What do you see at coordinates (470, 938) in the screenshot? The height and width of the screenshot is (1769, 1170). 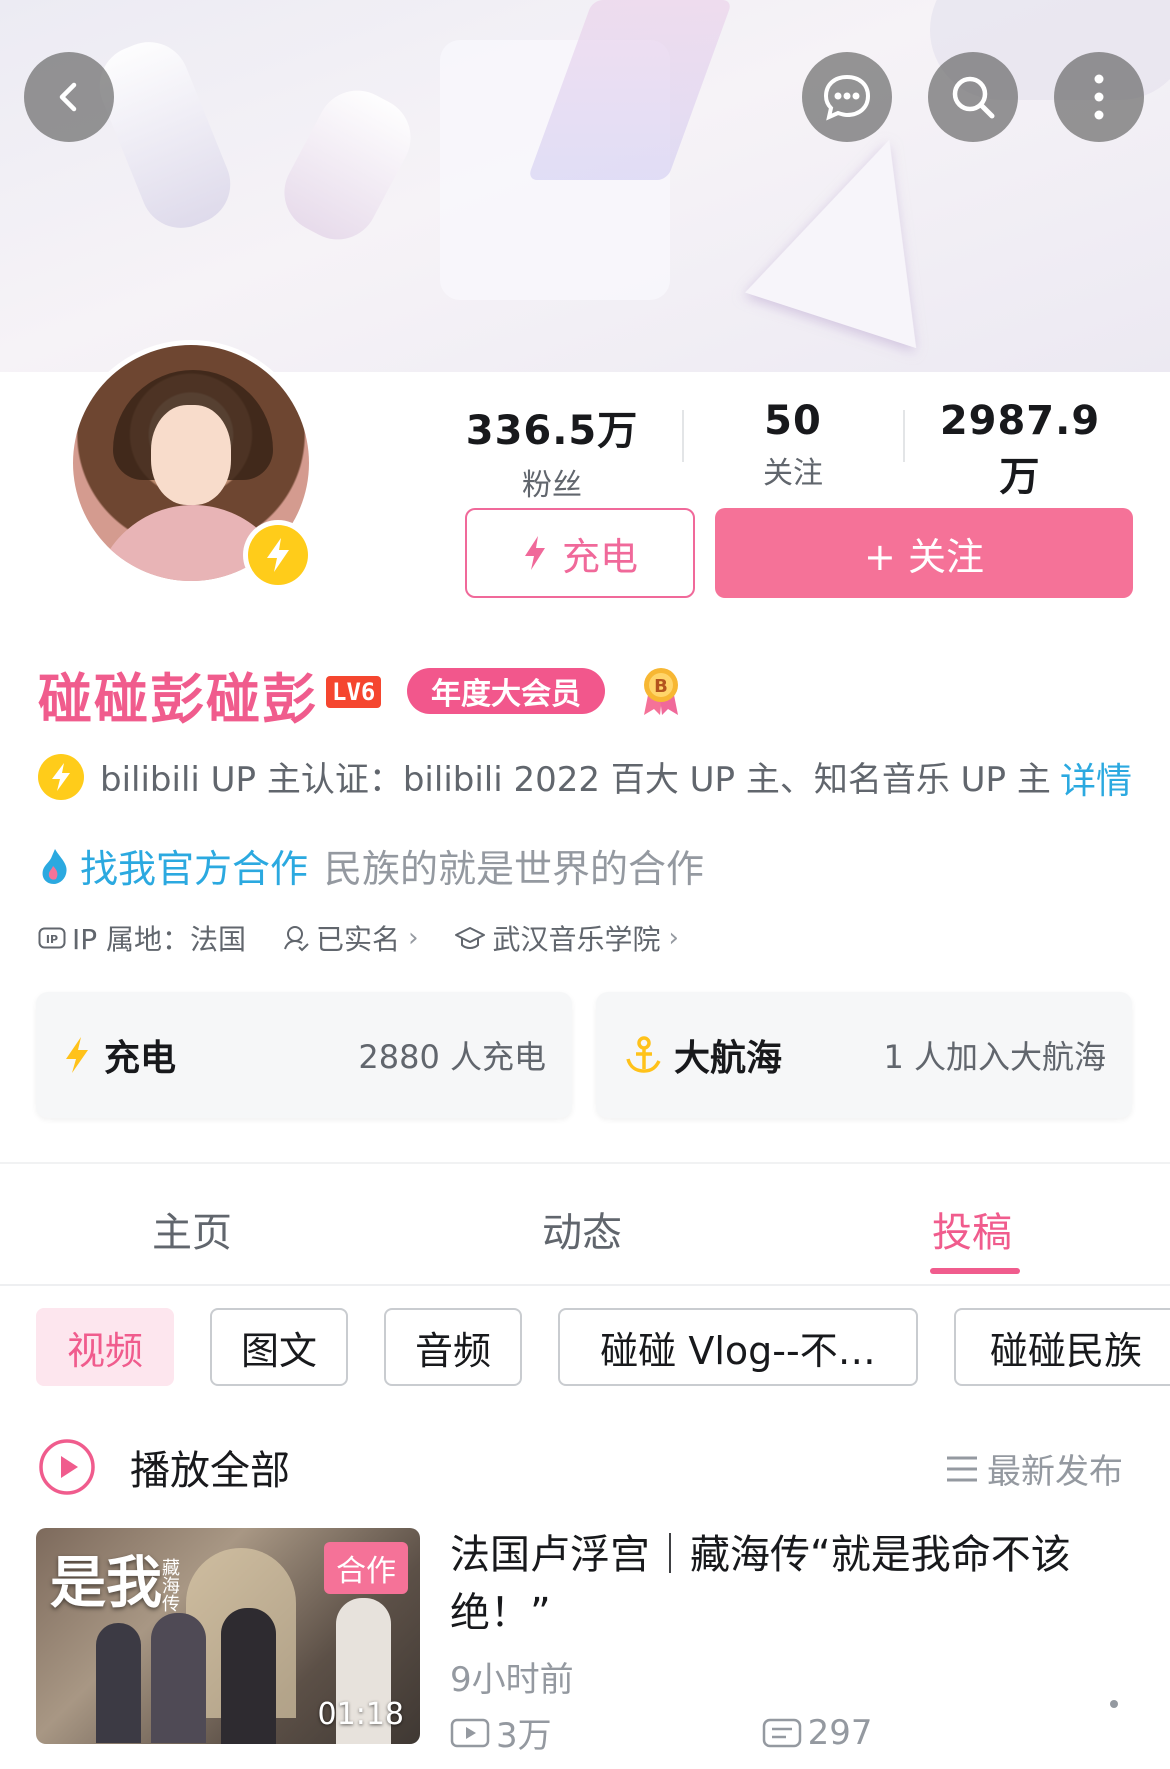 I see `graduation-cap-icon` at bounding box center [470, 938].